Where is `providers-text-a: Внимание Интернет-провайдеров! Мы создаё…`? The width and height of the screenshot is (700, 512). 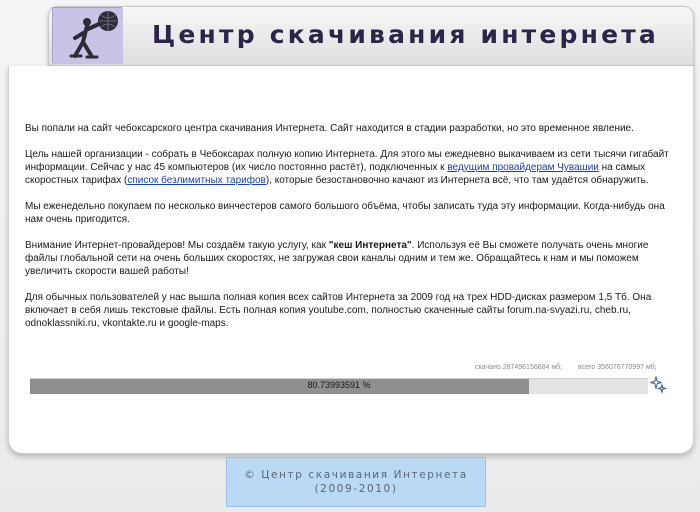 providers-text-a: Внимание Интернет-провайдеров! Мы создаё… is located at coordinates (177, 245).